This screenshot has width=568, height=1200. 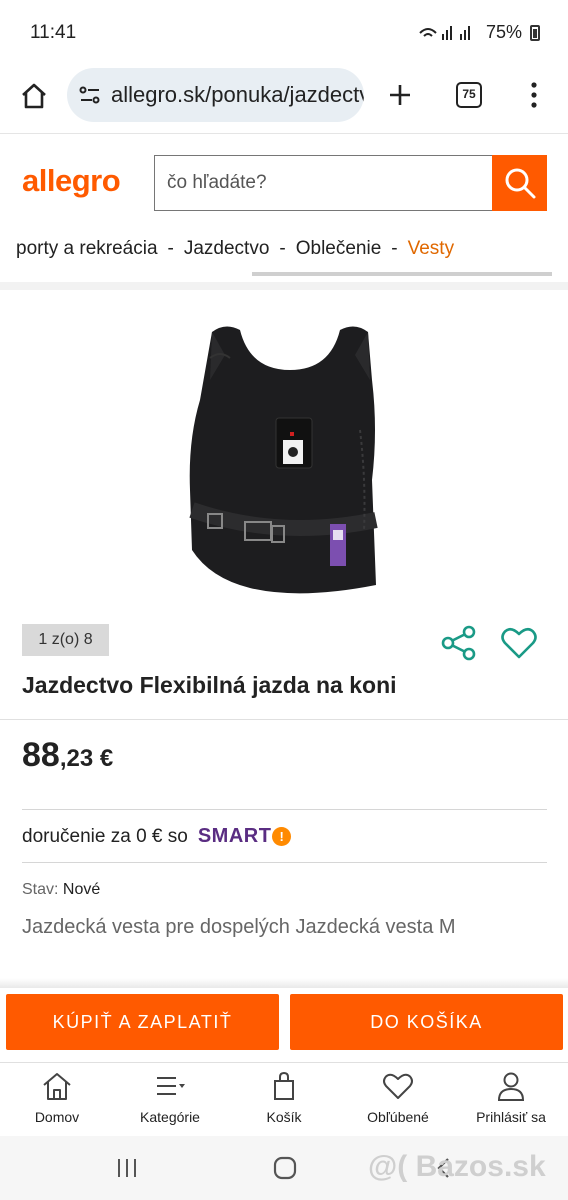 I want to click on breadcrumb-current: Vesty, so click(x=431, y=249).